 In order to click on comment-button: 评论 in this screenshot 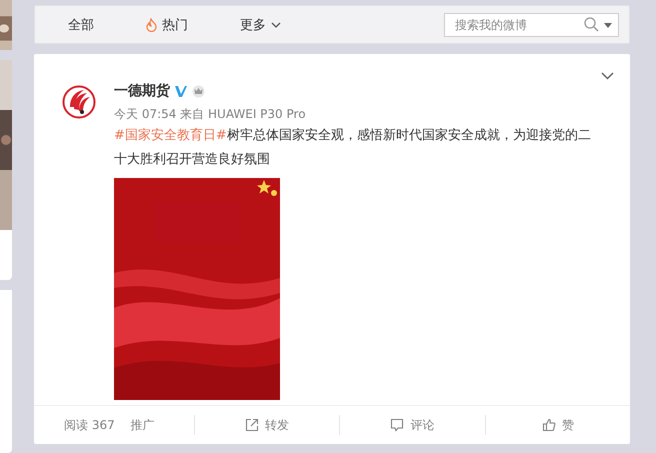, I will do `click(412, 425)`.